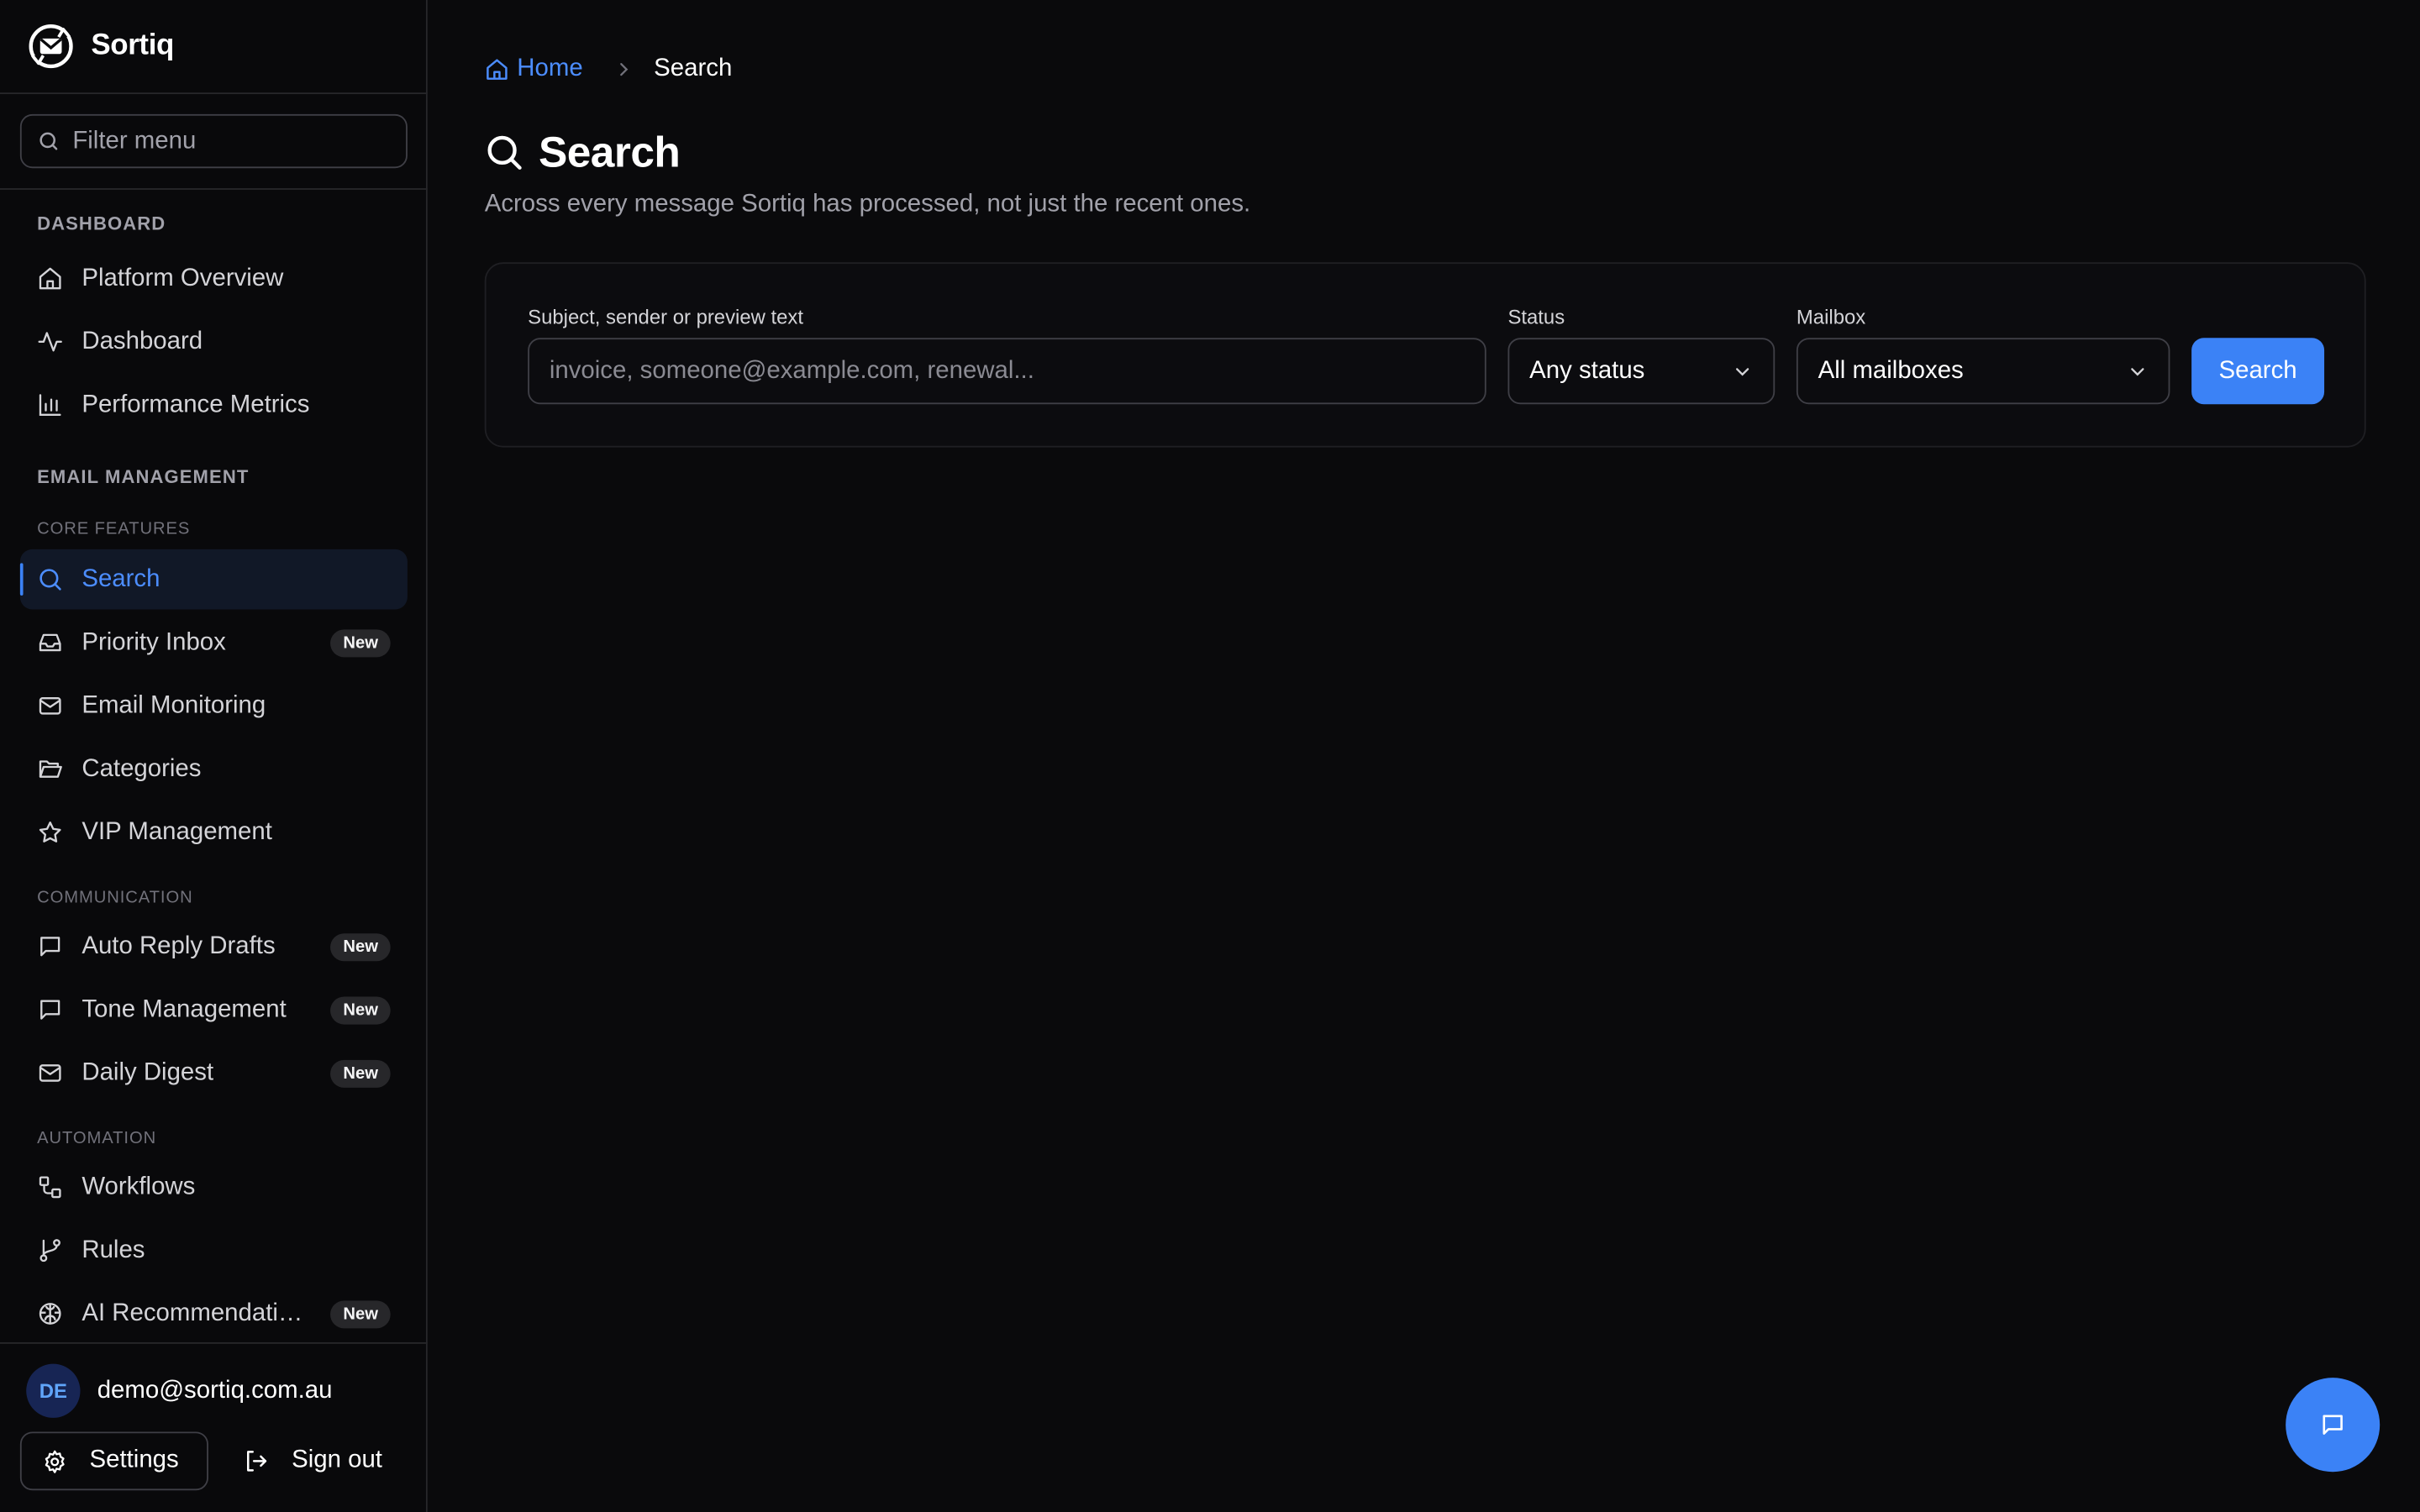 The width and height of the screenshot is (2420, 1512). I want to click on sidebar-item-performance-metrics: Performance Metrics, so click(214, 405).